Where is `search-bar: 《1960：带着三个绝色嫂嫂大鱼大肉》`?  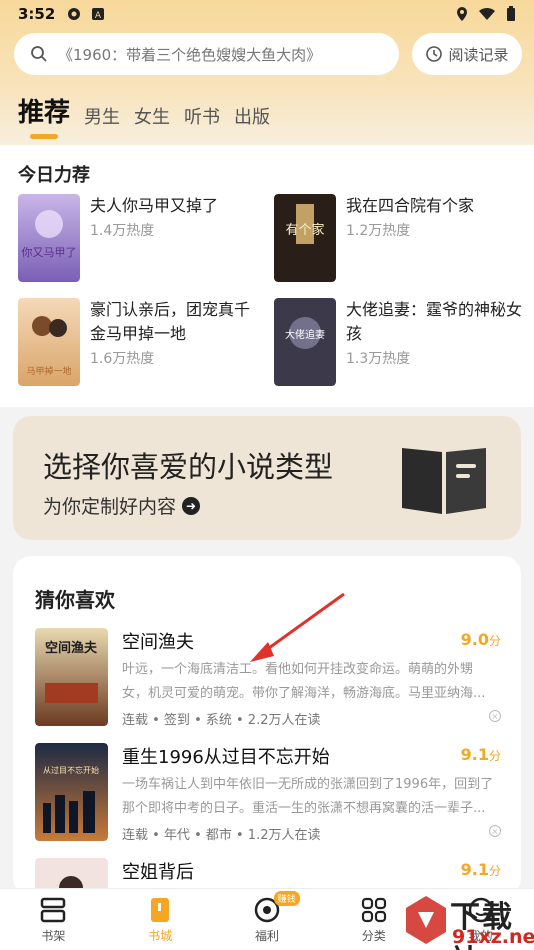
search-bar: 《1960：带着三个绝色嫂嫂大鱼大肉》 is located at coordinates (206, 54).